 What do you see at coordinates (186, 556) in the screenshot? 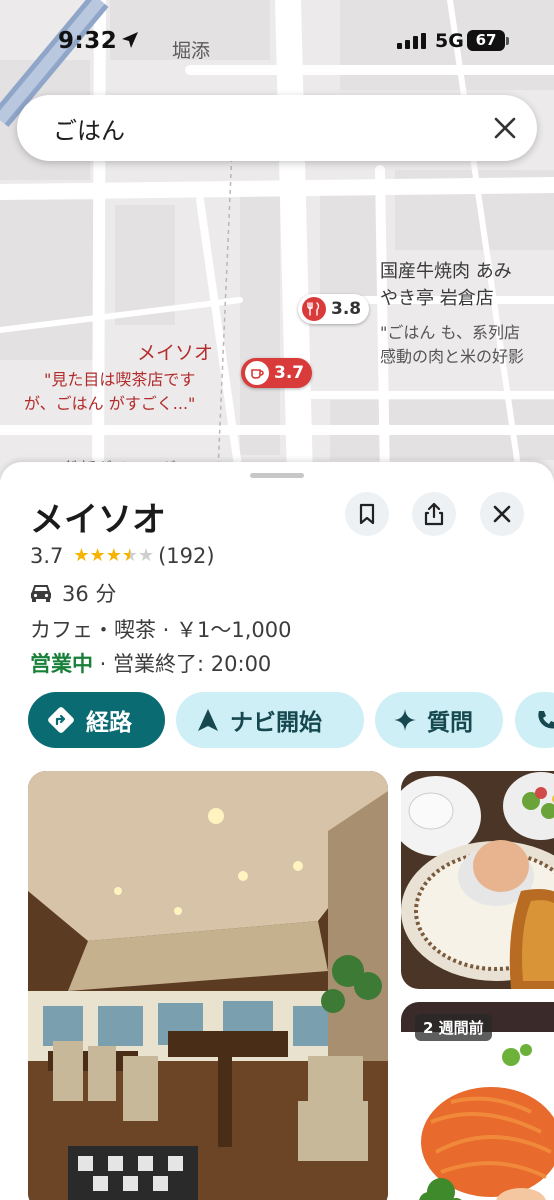
I see `review-count: (192)` at bounding box center [186, 556].